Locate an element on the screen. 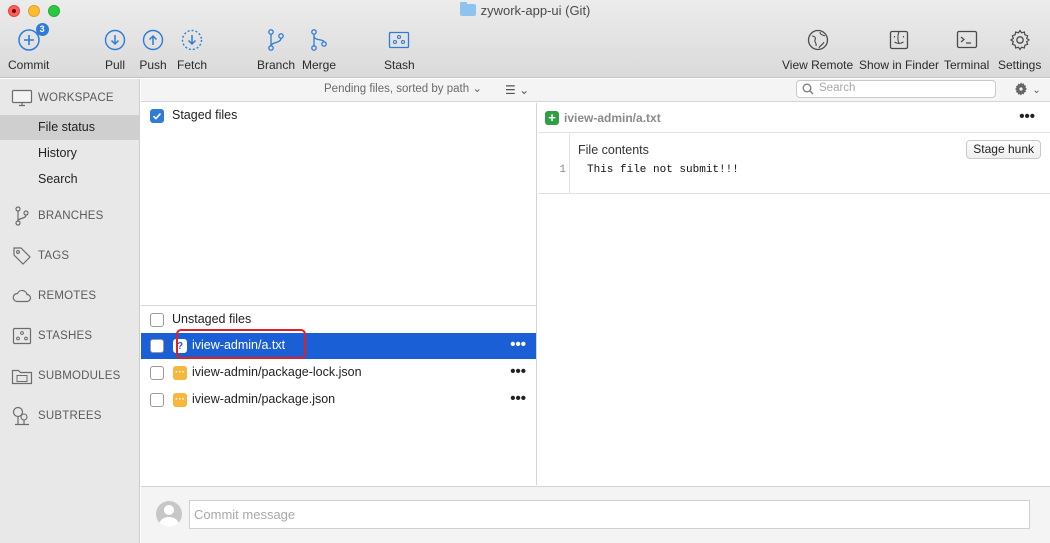 This screenshot has height=543, width=1050. staged-files-checkbox is located at coordinates (157, 116).